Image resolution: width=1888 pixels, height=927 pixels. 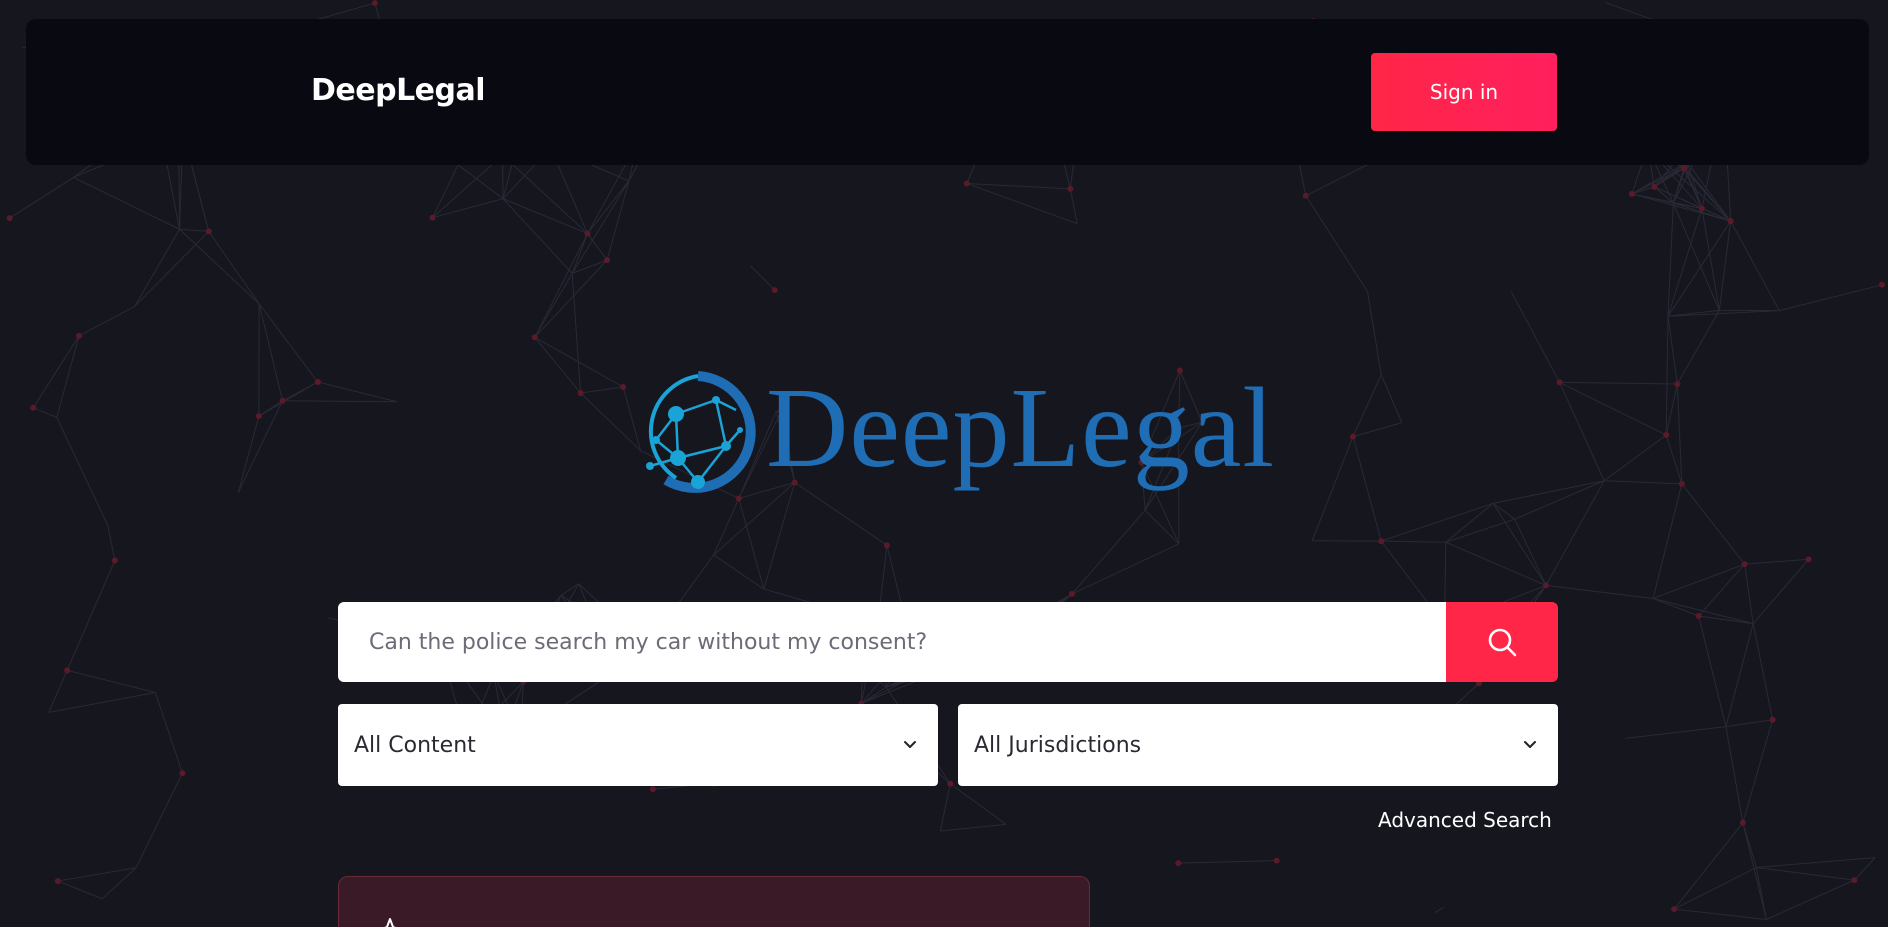 I want to click on search-input, so click(x=899, y=642).